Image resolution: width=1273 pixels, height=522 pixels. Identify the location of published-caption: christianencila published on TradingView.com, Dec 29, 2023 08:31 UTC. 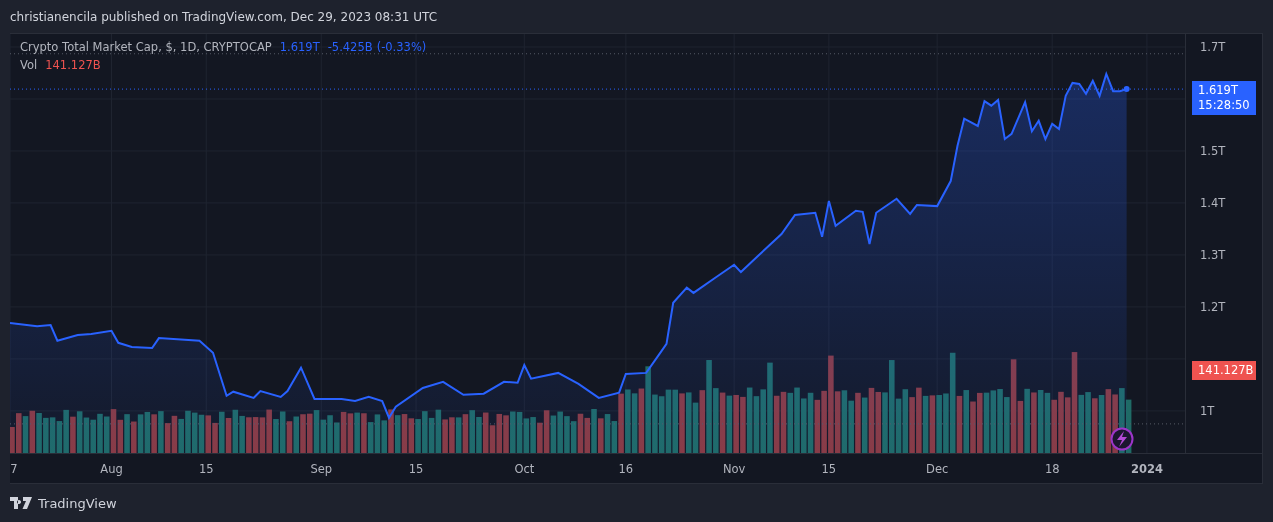
(224, 16).